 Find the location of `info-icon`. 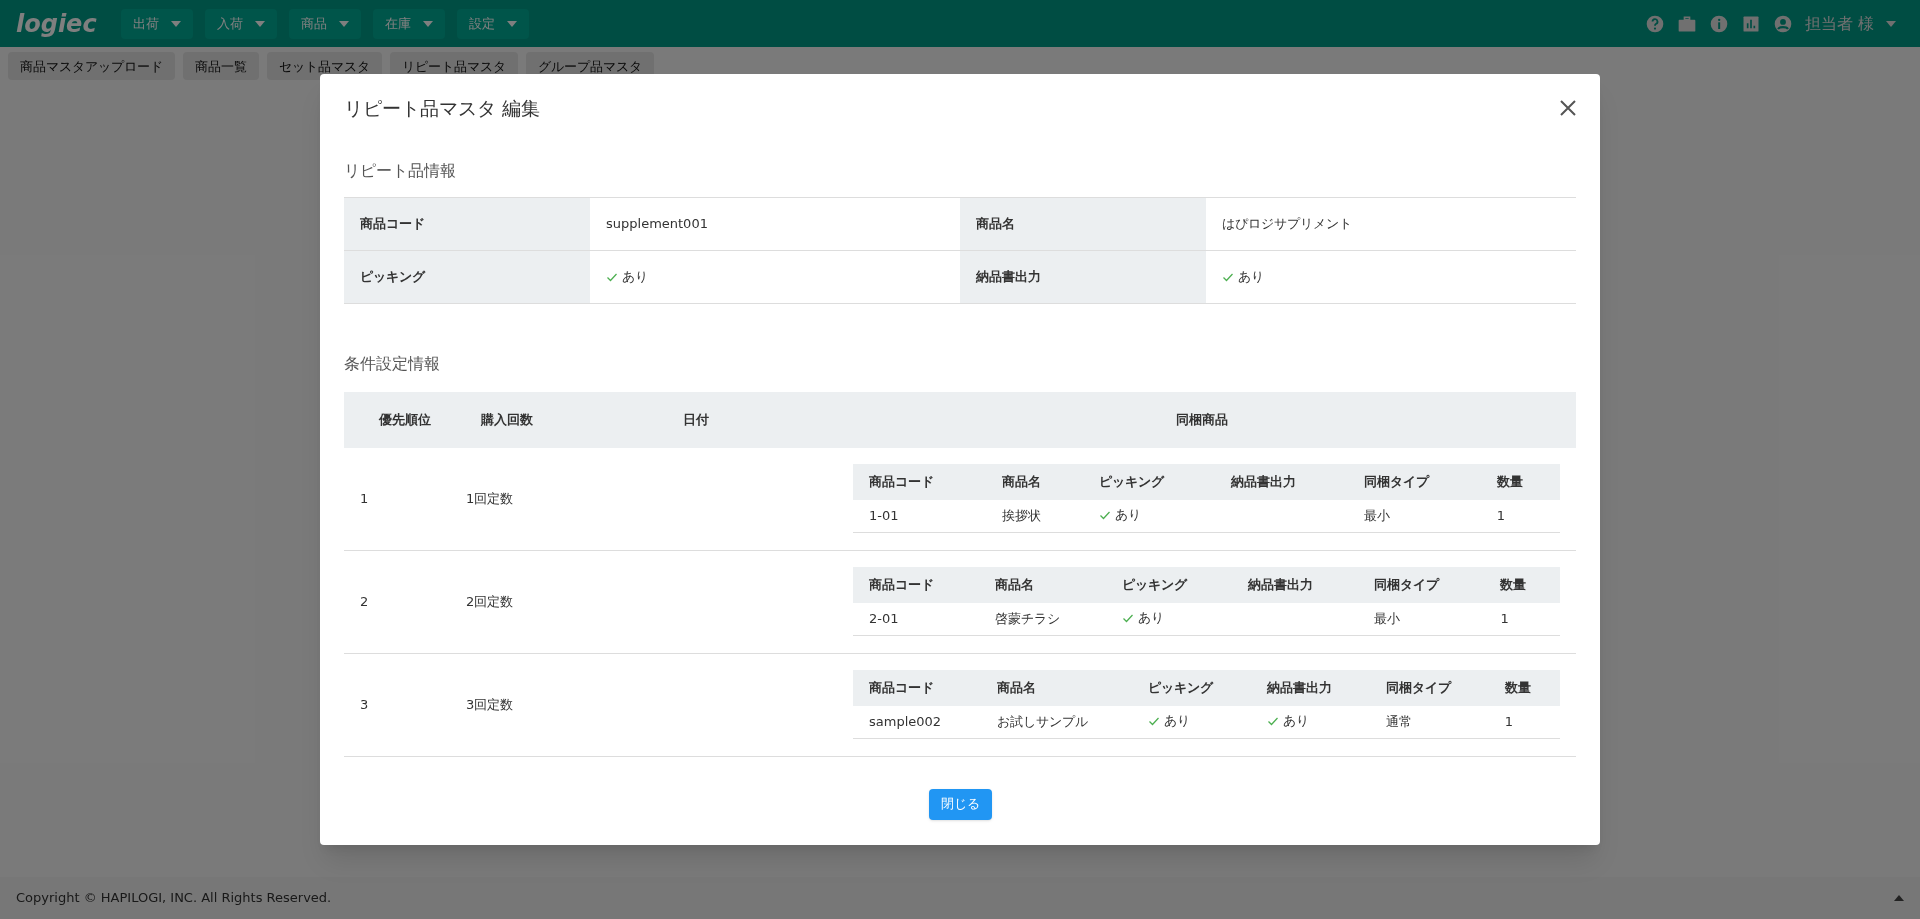

info-icon is located at coordinates (1718, 23).